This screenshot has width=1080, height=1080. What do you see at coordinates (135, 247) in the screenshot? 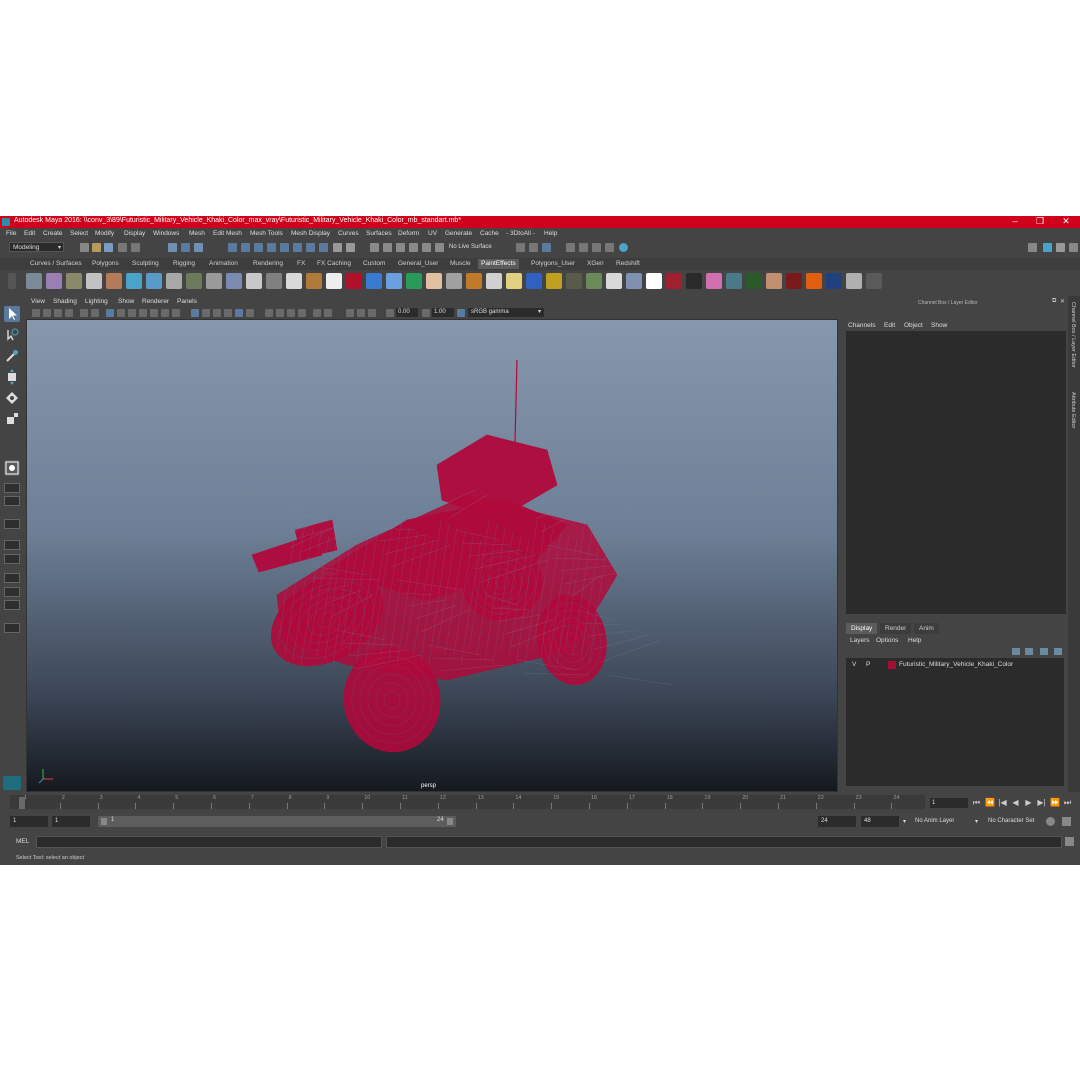
I see `redo-icon` at bounding box center [135, 247].